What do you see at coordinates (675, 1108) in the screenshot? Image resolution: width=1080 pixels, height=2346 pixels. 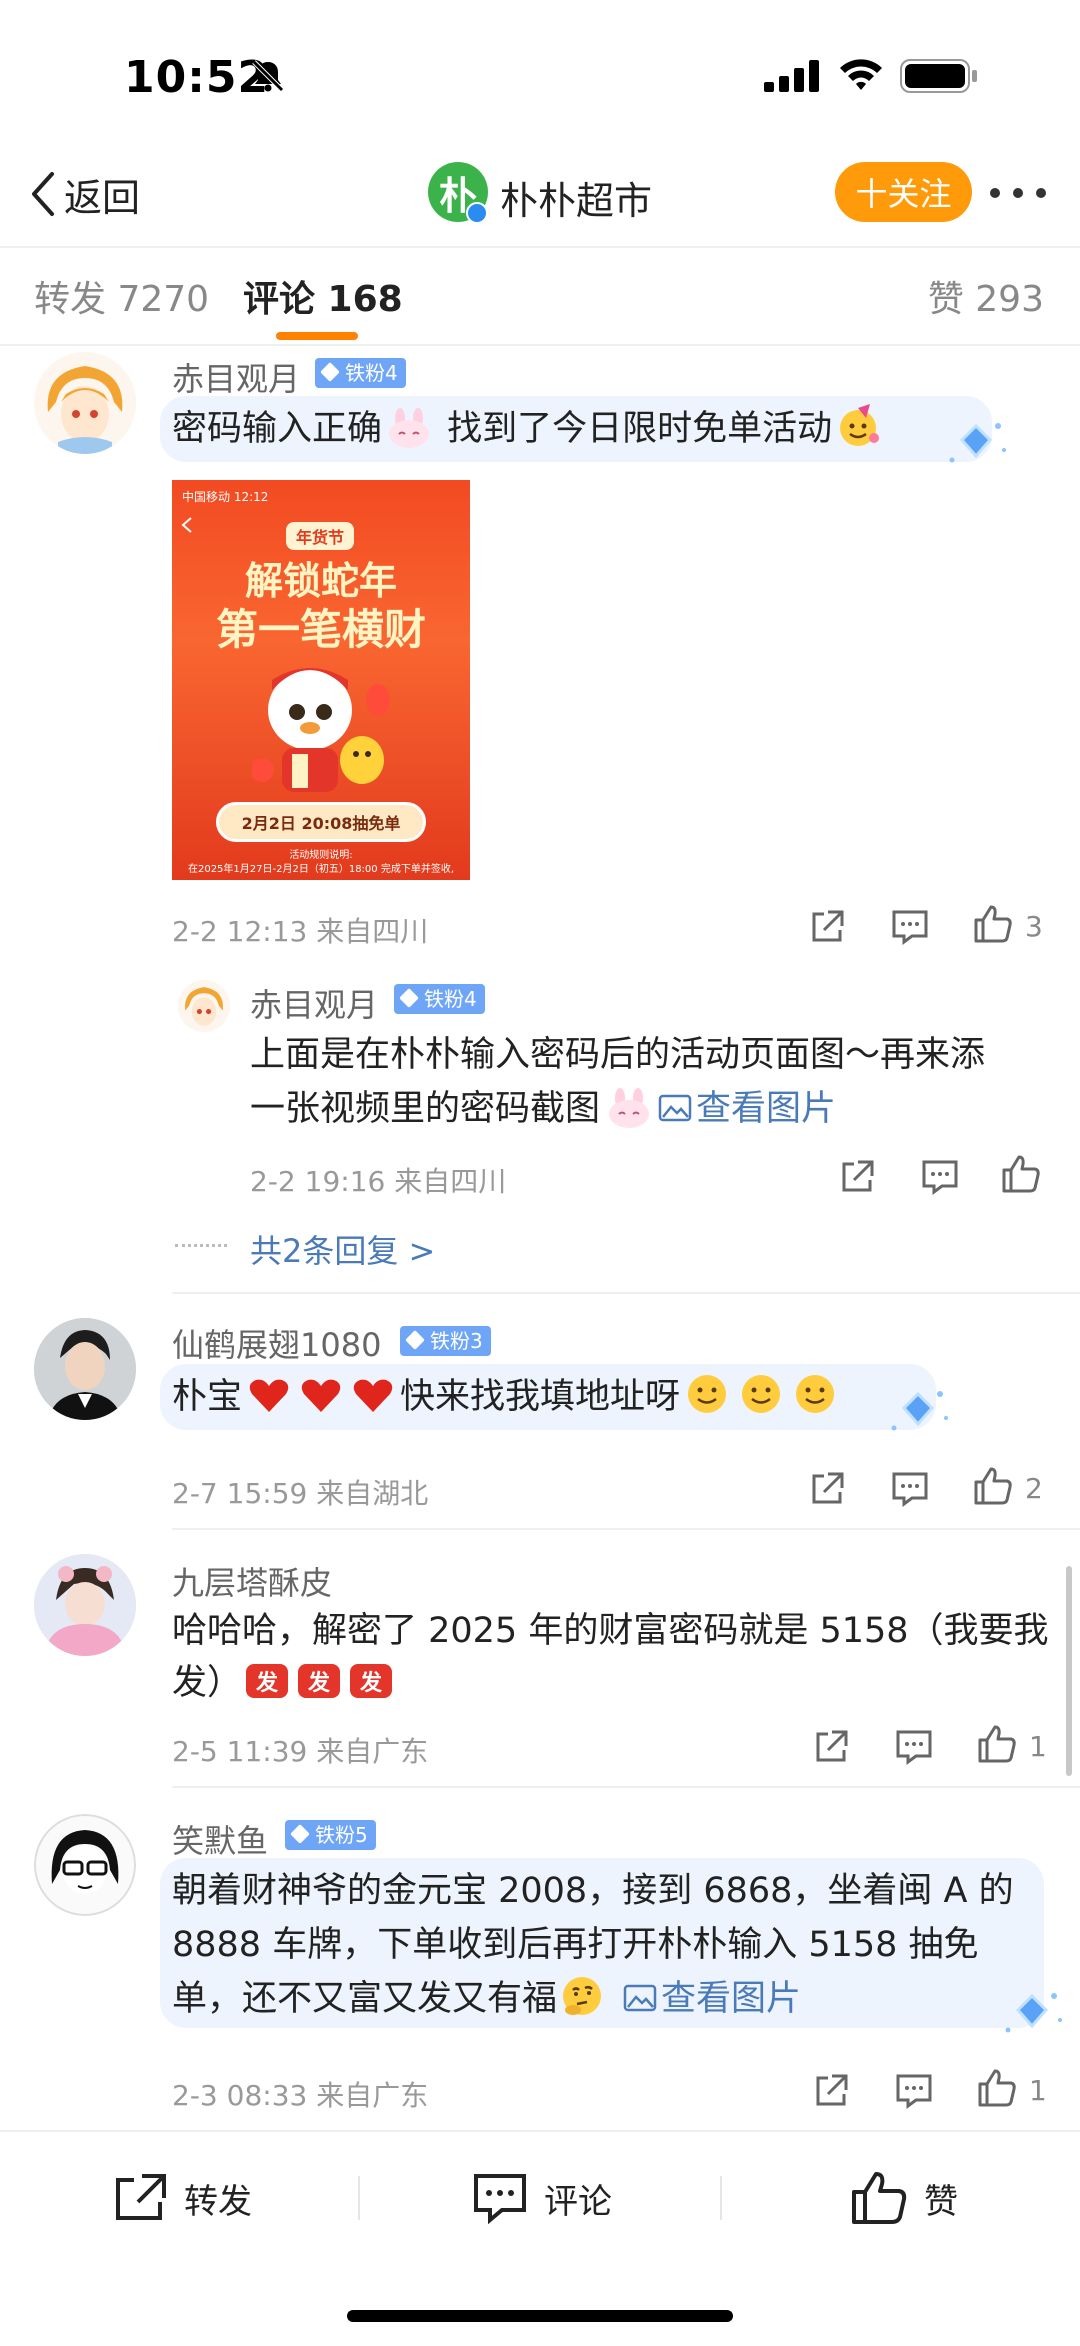 I see `image-icon` at bounding box center [675, 1108].